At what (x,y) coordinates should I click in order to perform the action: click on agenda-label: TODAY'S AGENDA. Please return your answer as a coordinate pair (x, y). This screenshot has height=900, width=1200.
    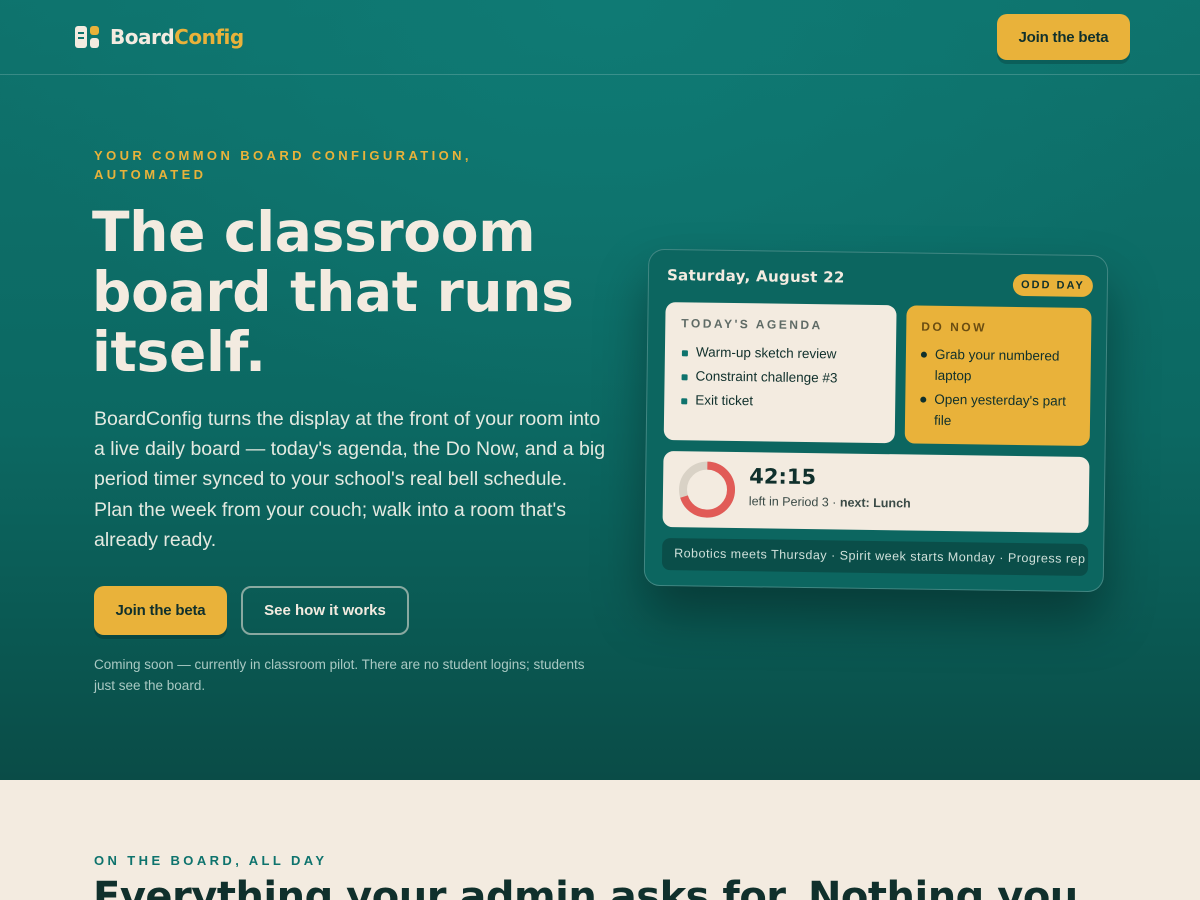
    Looking at the image, I should click on (752, 324).